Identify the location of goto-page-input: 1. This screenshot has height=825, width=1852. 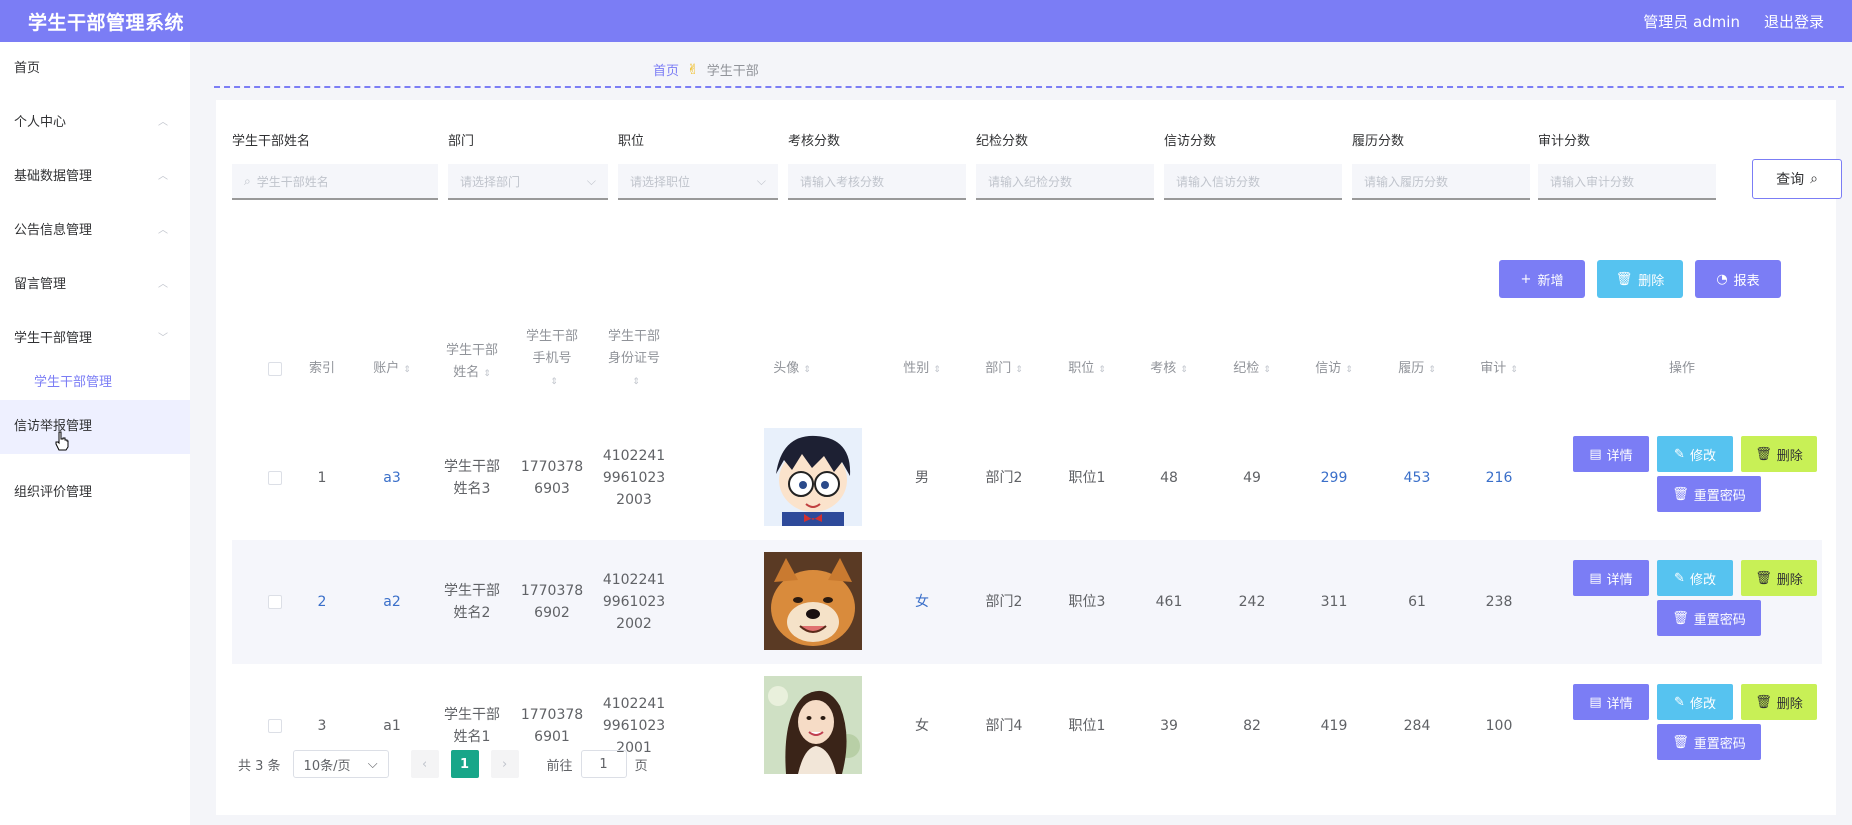
(603, 764).